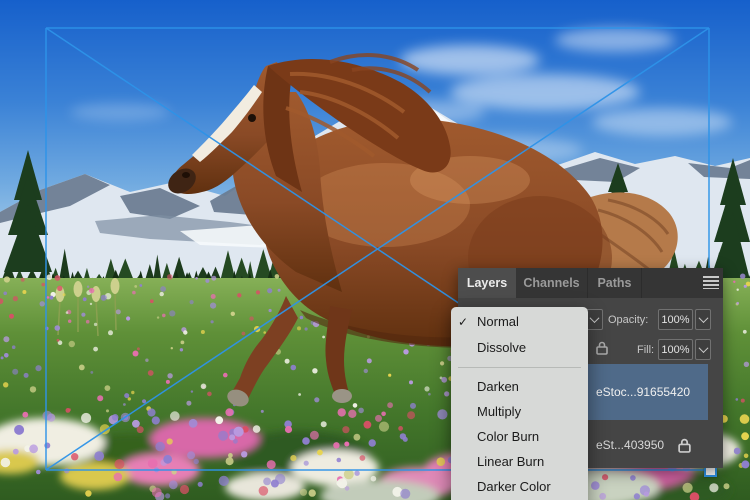 The image size is (750, 500). I want to click on opacity-value-field: 100%, so click(675, 319).